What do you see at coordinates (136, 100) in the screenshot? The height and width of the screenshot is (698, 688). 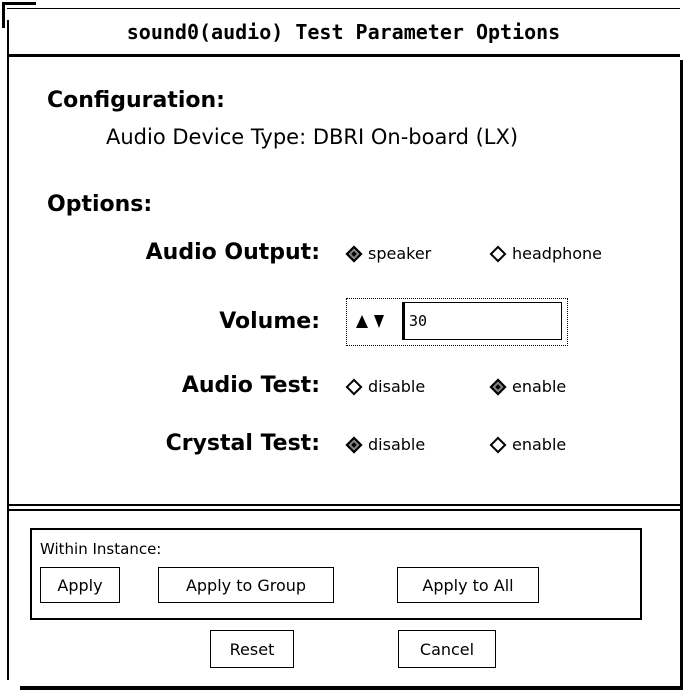 I see `configuration-heading: Configuration:` at bounding box center [136, 100].